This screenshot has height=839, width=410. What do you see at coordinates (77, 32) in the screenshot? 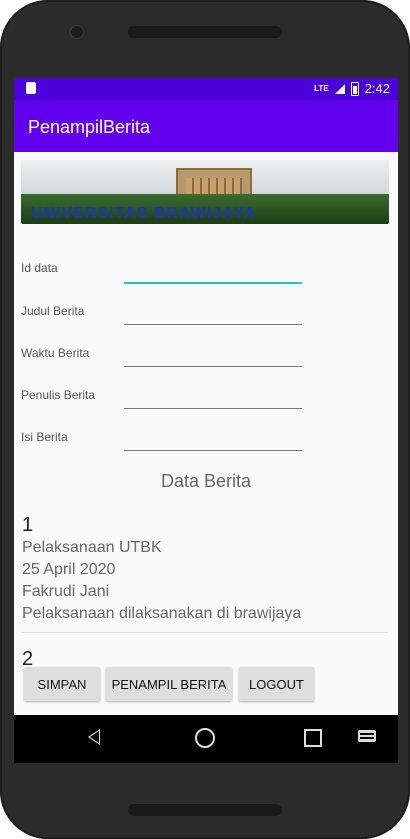
I see `front-camera` at bounding box center [77, 32].